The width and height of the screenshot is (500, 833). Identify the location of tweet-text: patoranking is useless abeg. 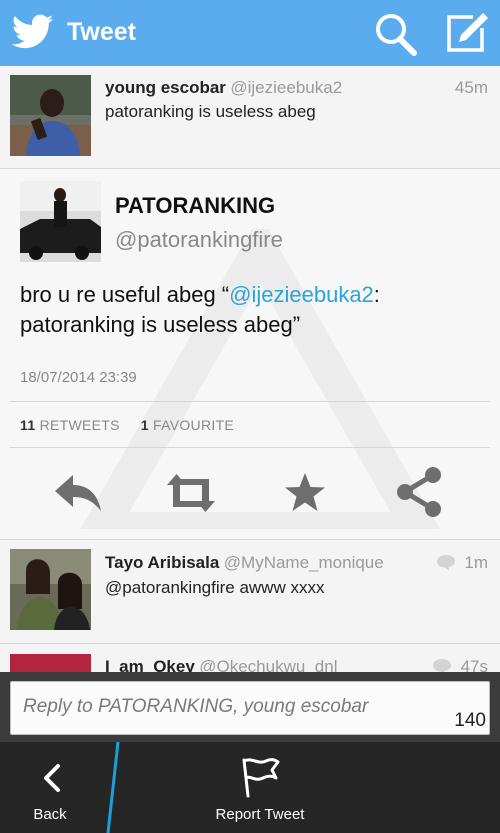
(210, 111).